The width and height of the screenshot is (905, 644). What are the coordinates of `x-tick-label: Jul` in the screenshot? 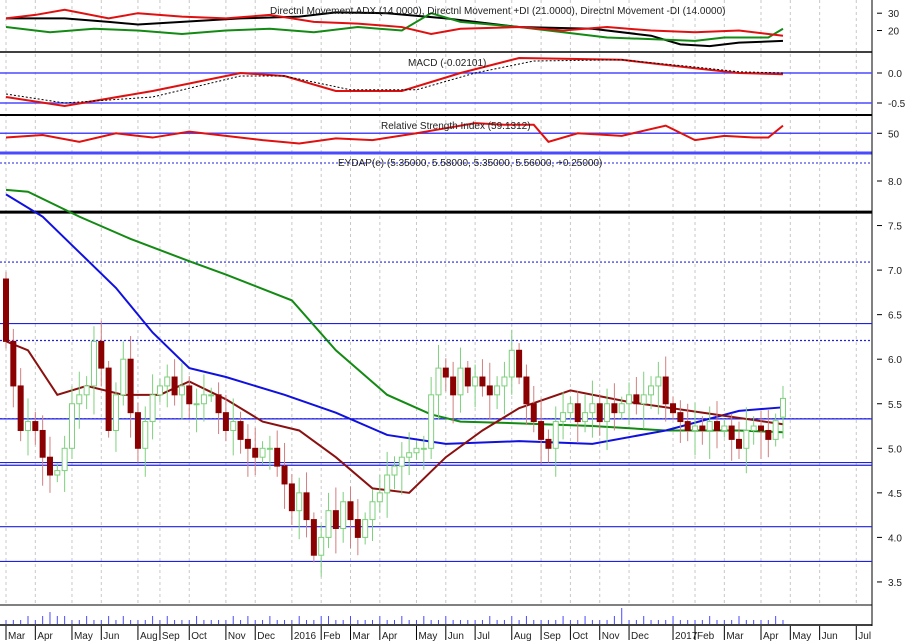 It's located at (483, 636).